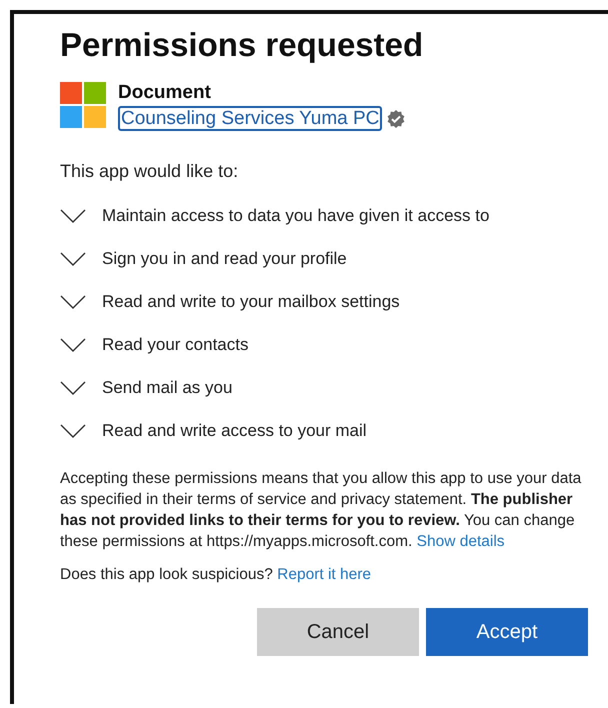 The height and width of the screenshot is (708, 608). What do you see at coordinates (460, 541) in the screenshot?
I see `show-details-link: Show details` at bounding box center [460, 541].